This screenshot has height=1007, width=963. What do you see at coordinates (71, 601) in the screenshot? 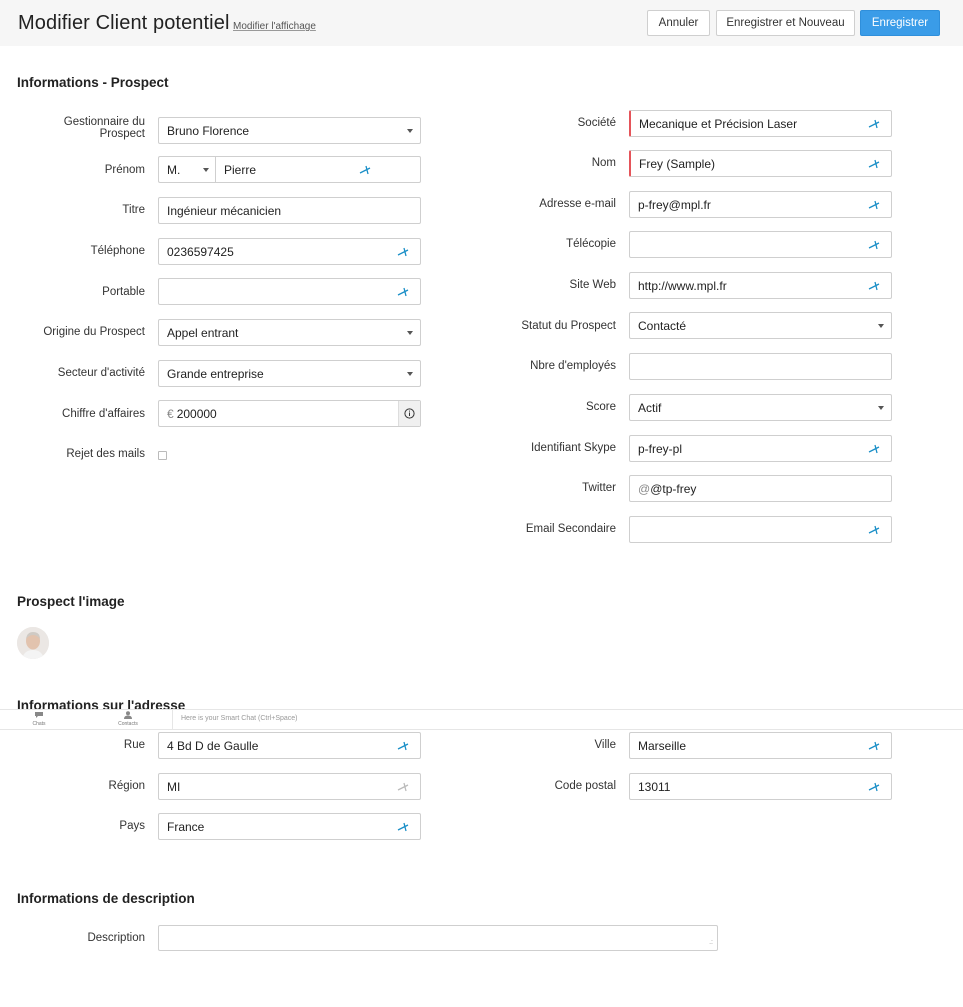
I see `section-title-prospect-image: Prospect l'image` at bounding box center [71, 601].